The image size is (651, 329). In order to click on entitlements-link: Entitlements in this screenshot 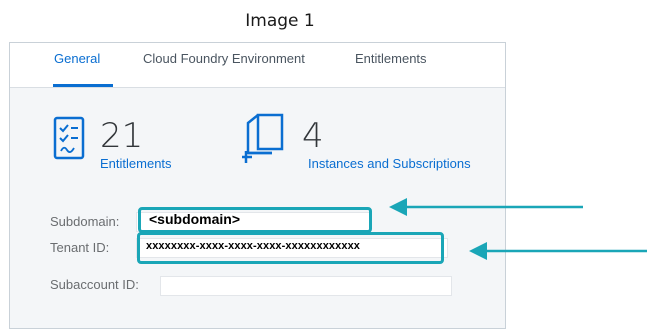, I will do `click(136, 163)`.